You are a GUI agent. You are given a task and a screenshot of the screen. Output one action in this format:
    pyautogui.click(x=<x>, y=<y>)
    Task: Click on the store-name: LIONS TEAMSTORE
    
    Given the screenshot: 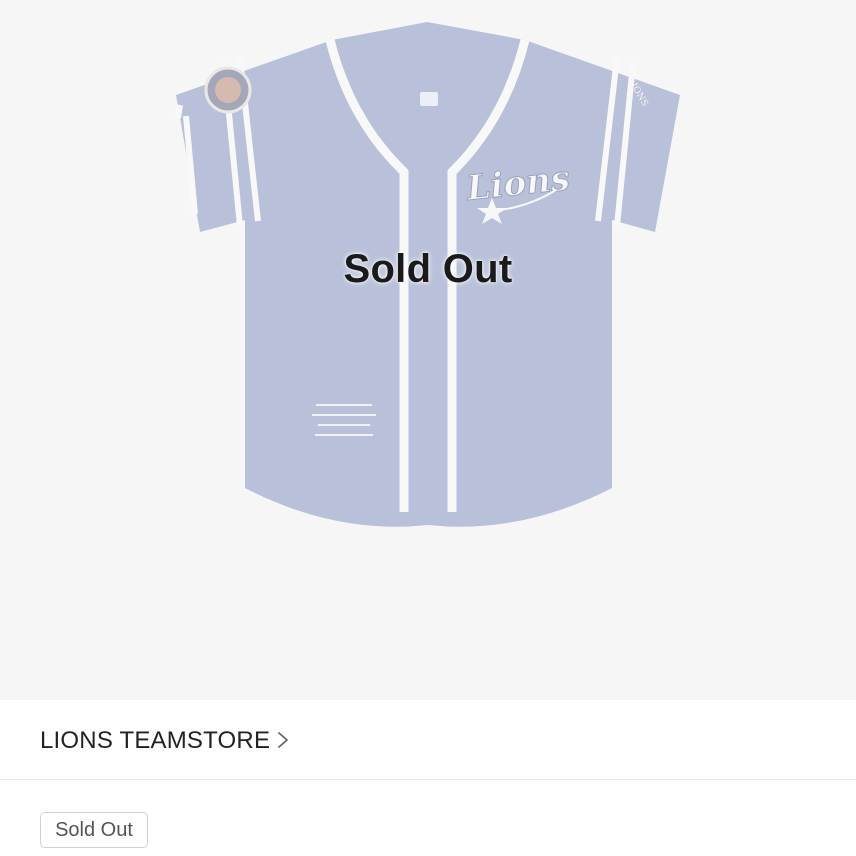 What is the action you would take?
    pyautogui.click(x=155, y=740)
    